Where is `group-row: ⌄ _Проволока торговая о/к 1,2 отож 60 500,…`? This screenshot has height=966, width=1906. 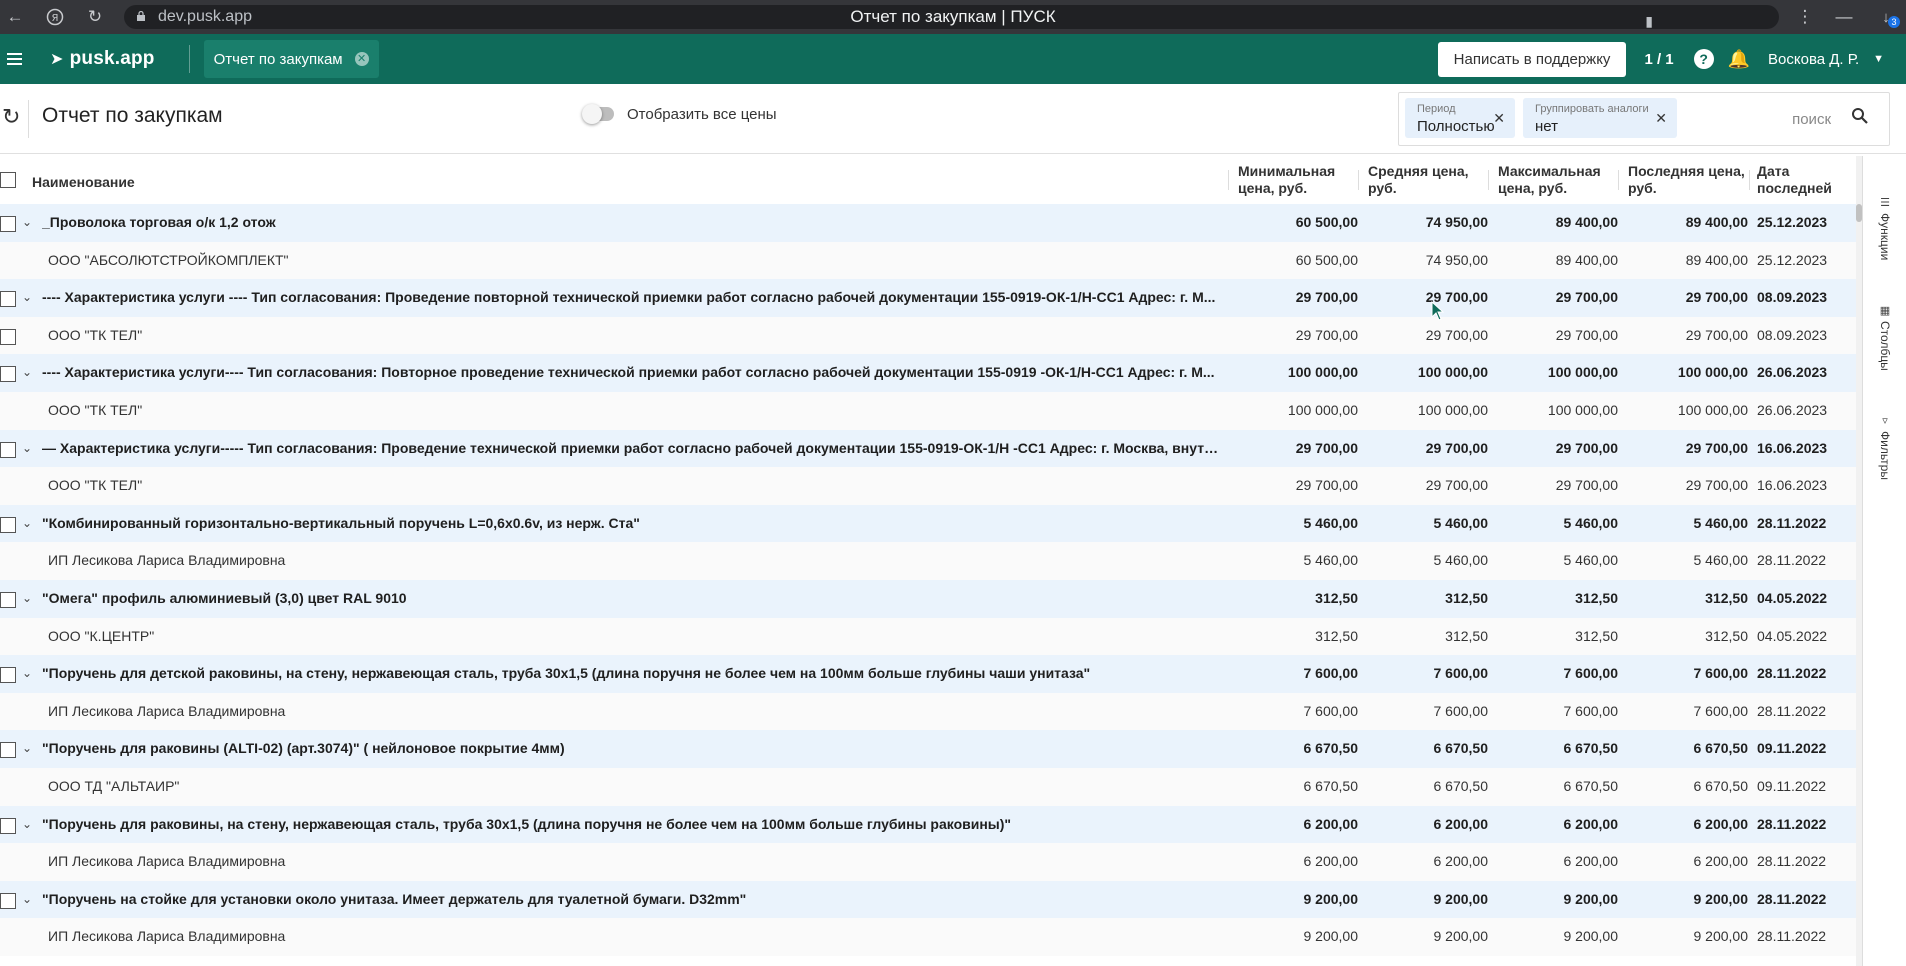 group-row: ⌄ _Проволока торговая о/к 1,2 отож 60 500,… is located at coordinates (928, 223).